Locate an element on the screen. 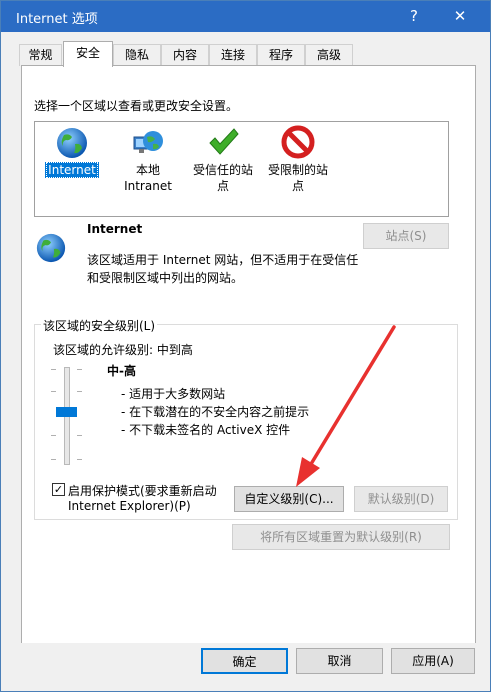 Image resolution: width=491 pixels, height=692 pixels. window-title: Internet 选项 is located at coordinates (57, 19).